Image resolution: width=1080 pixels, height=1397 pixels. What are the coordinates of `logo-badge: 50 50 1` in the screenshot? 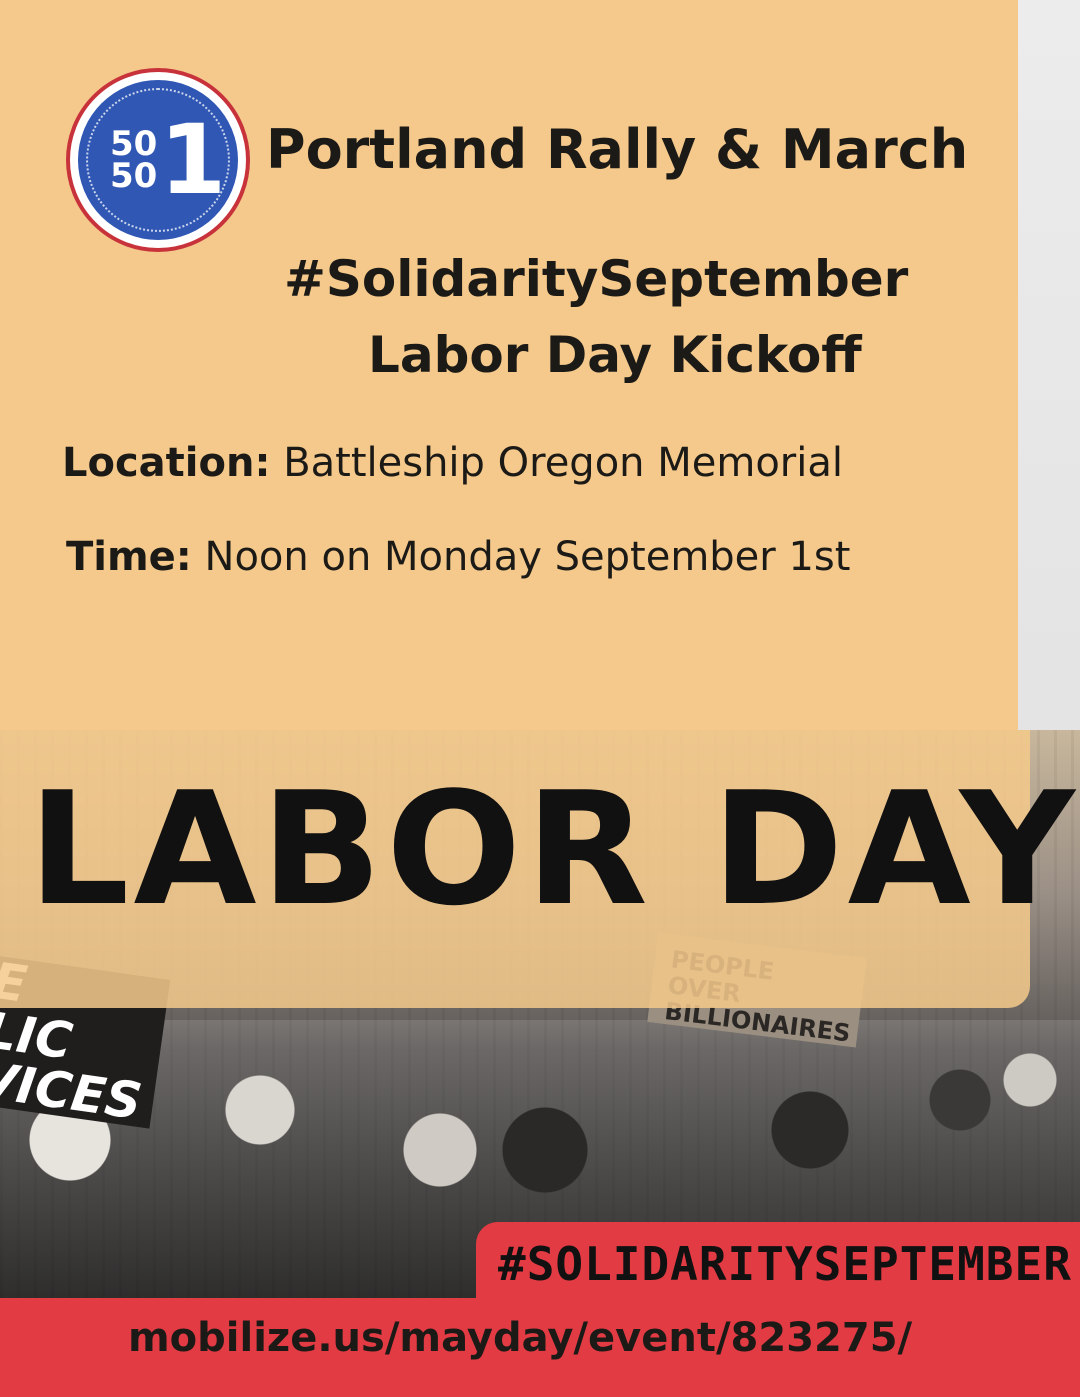 It's located at (158, 160).